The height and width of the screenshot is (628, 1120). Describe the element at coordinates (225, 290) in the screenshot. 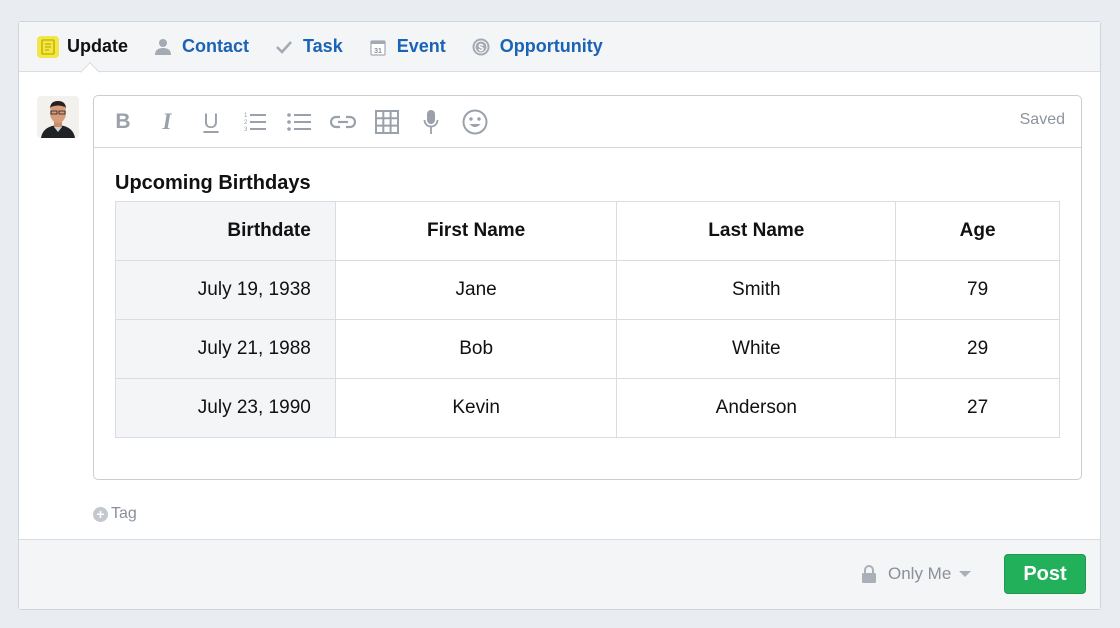

I see `cell-birthdate: July 19, 1938` at that location.